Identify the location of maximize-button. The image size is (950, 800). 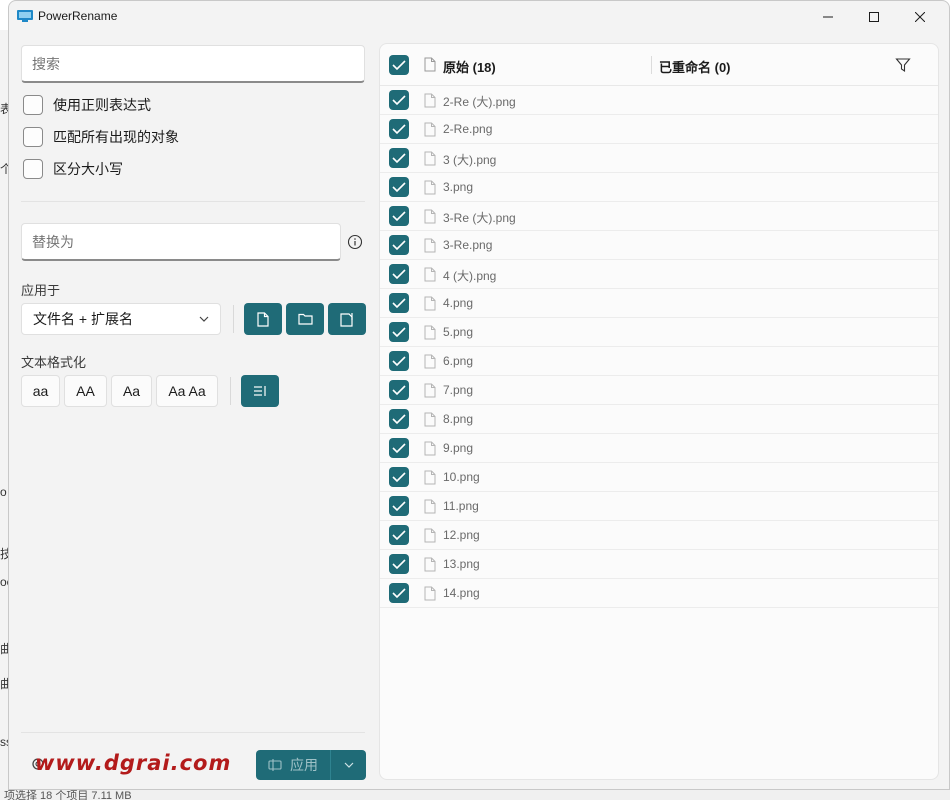
(874, 17).